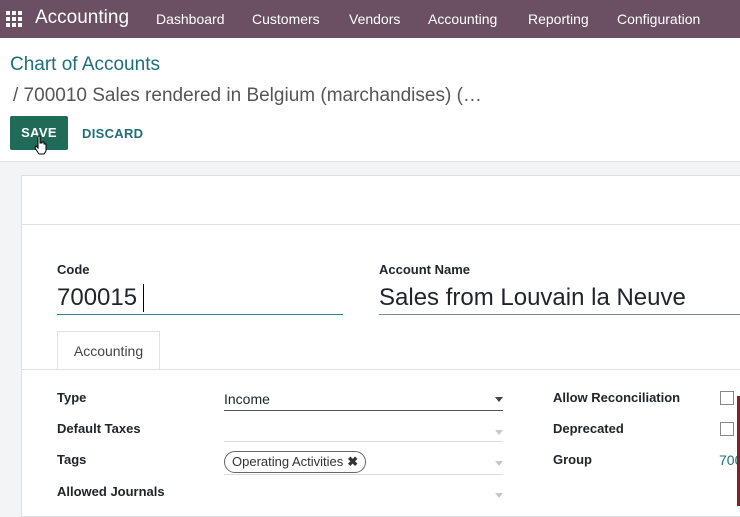  I want to click on group-label: Group, so click(572, 459).